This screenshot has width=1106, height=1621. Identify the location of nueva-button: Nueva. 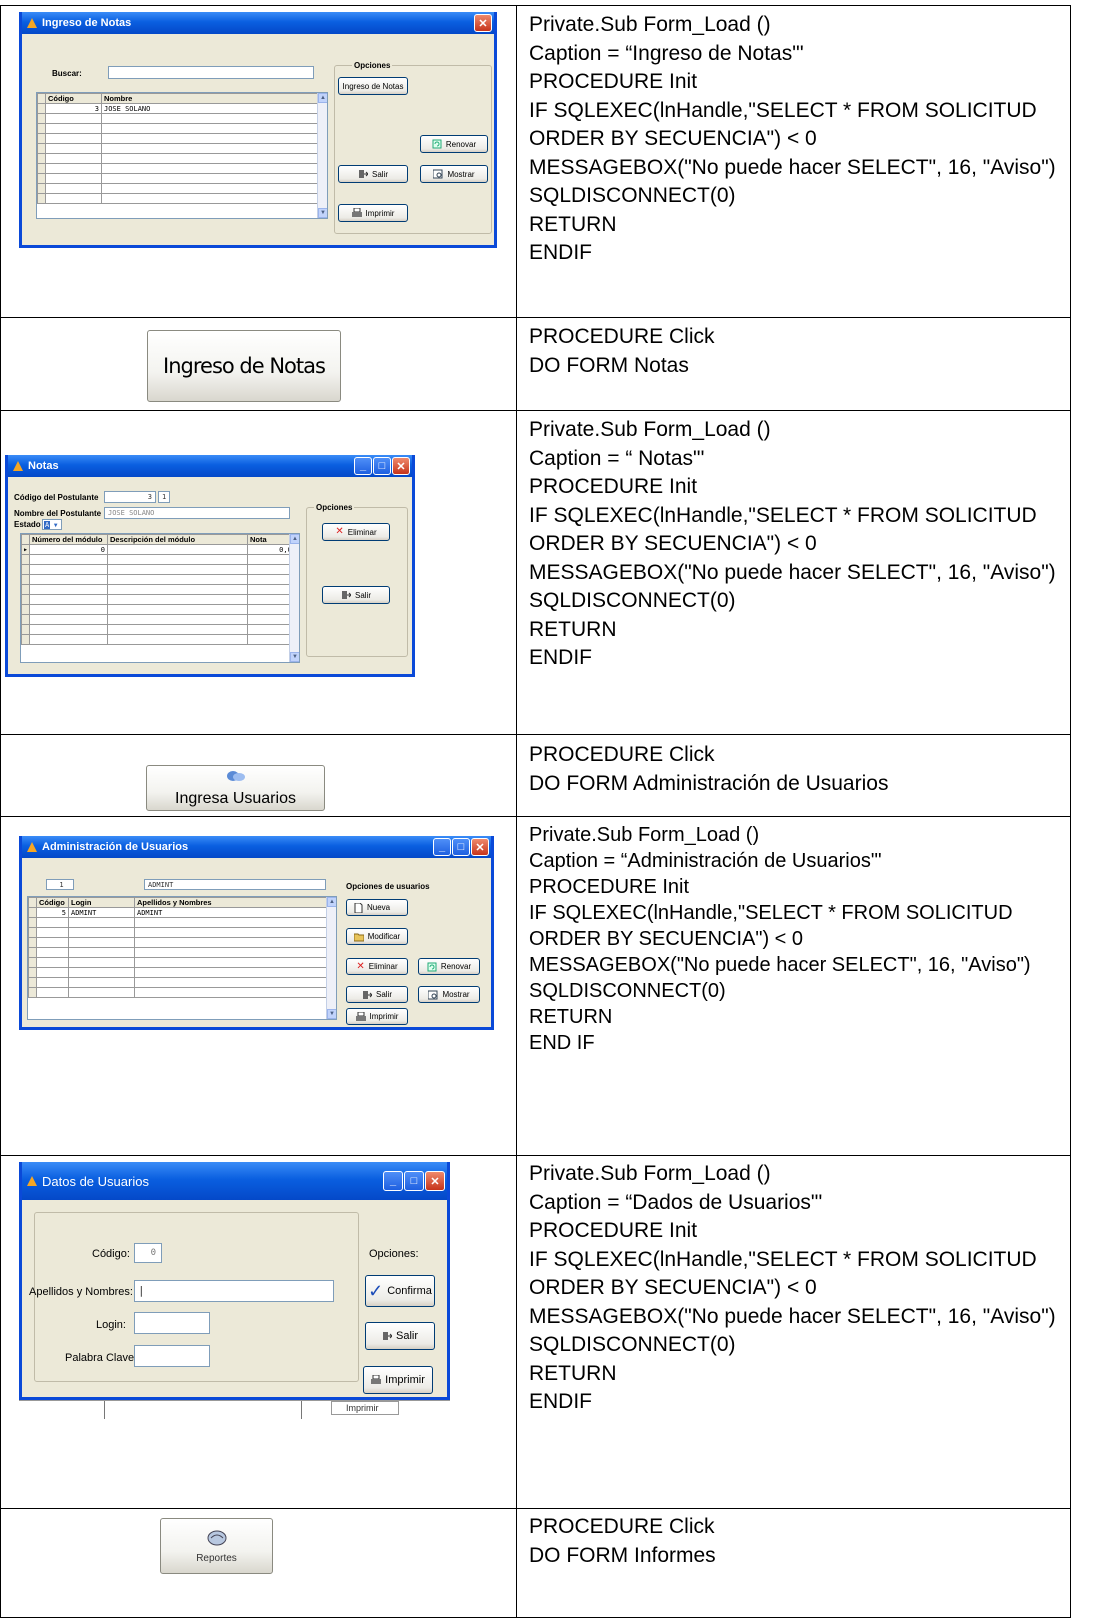
(377, 907).